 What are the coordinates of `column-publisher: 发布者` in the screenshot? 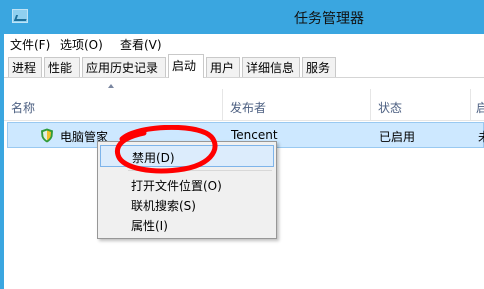 It's located at (248, 107).